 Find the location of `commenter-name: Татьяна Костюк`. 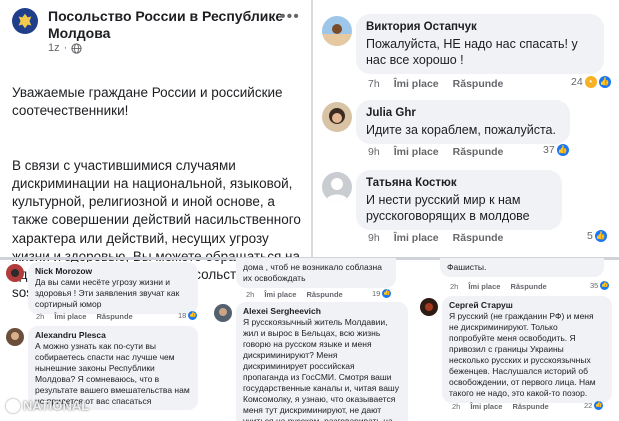

commenter-name: Татьяна Костюк is located at coordinates (459, 183).